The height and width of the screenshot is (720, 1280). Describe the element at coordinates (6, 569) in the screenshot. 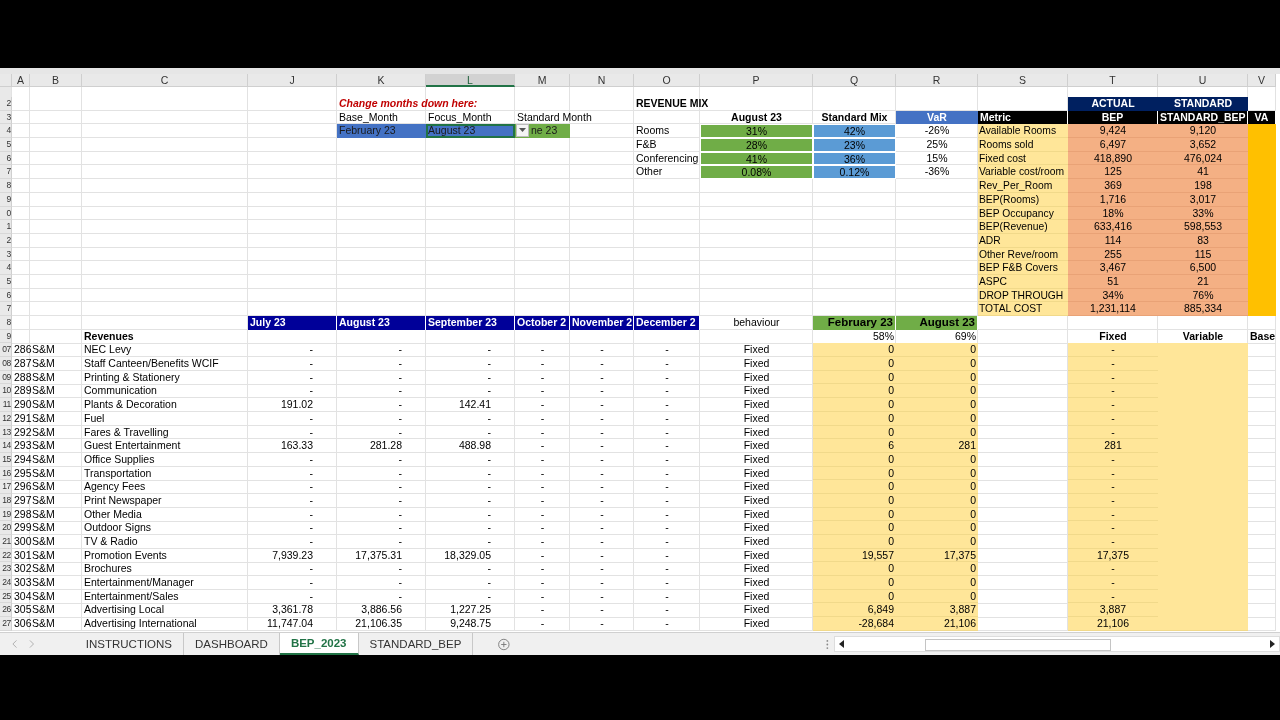

I see `row-header: 23` at that location.